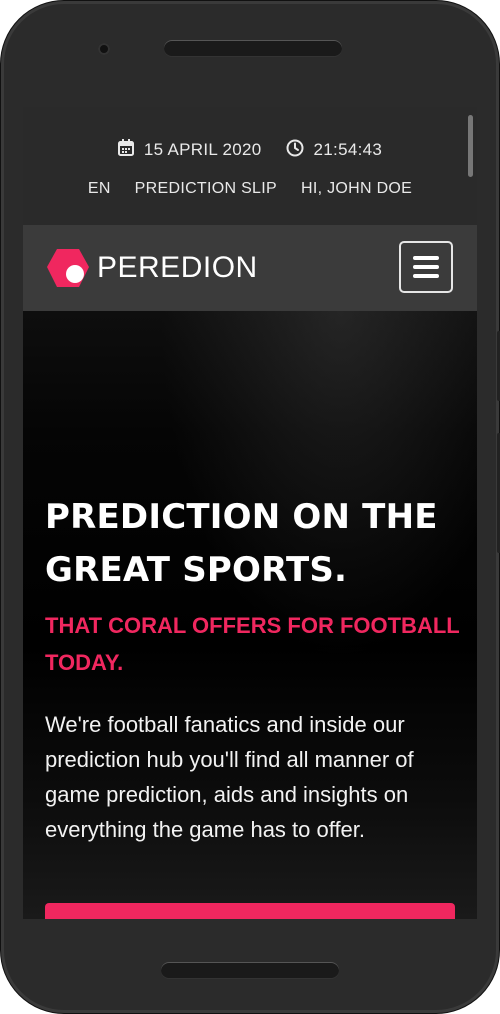 The height and width of the screenshot is (1014, 500). I want to click on user-greeting-link: HI, JOHN DOE, so click(356, 189).